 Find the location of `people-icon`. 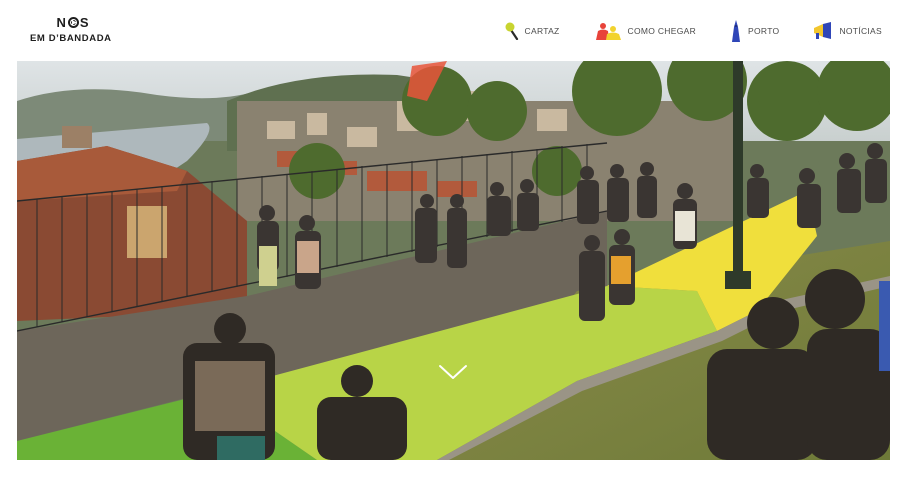

people-icon is located at coordinates (608, 31).